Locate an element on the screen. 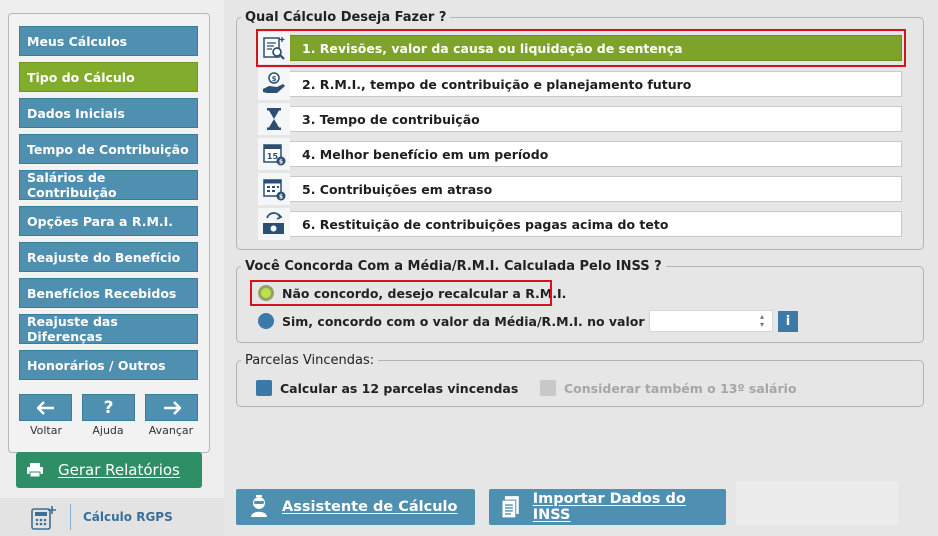  gerar-relatorios-label: Gerar Relatórios is located at coordinates (119, 470).